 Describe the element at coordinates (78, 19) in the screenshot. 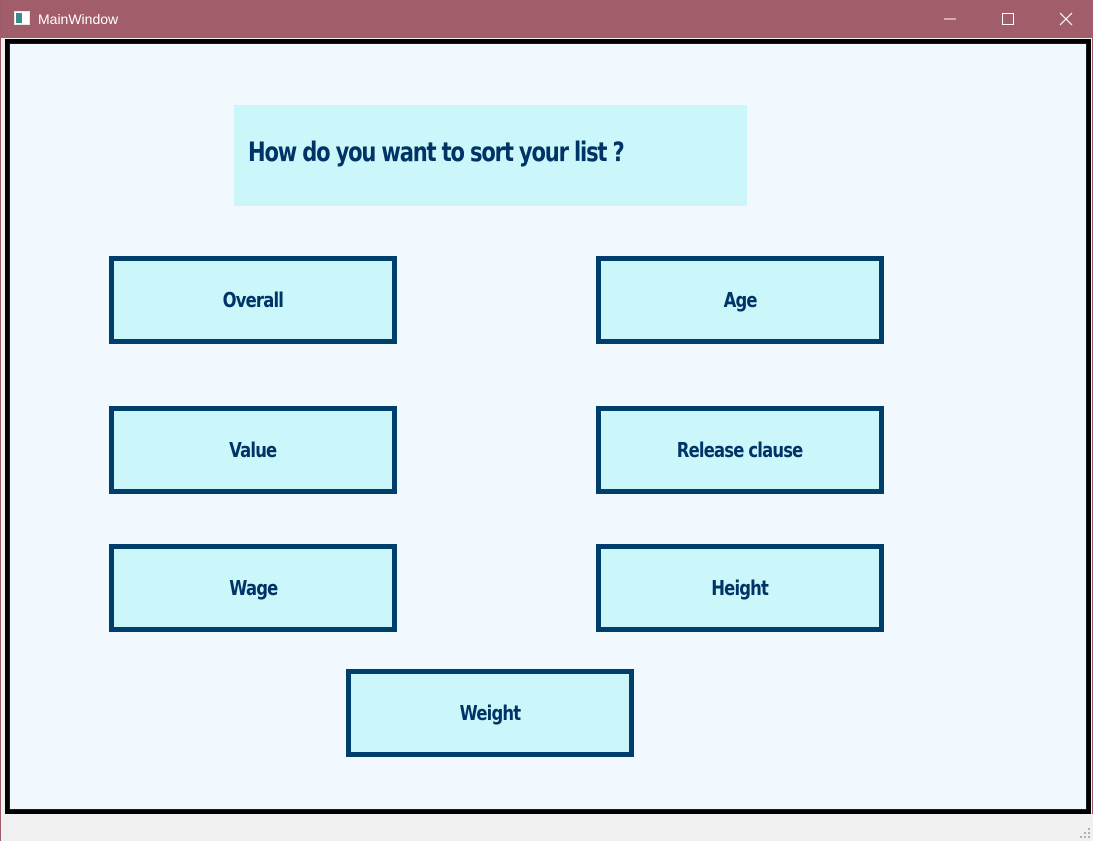

I see `window-title: MainWindow` at that location.